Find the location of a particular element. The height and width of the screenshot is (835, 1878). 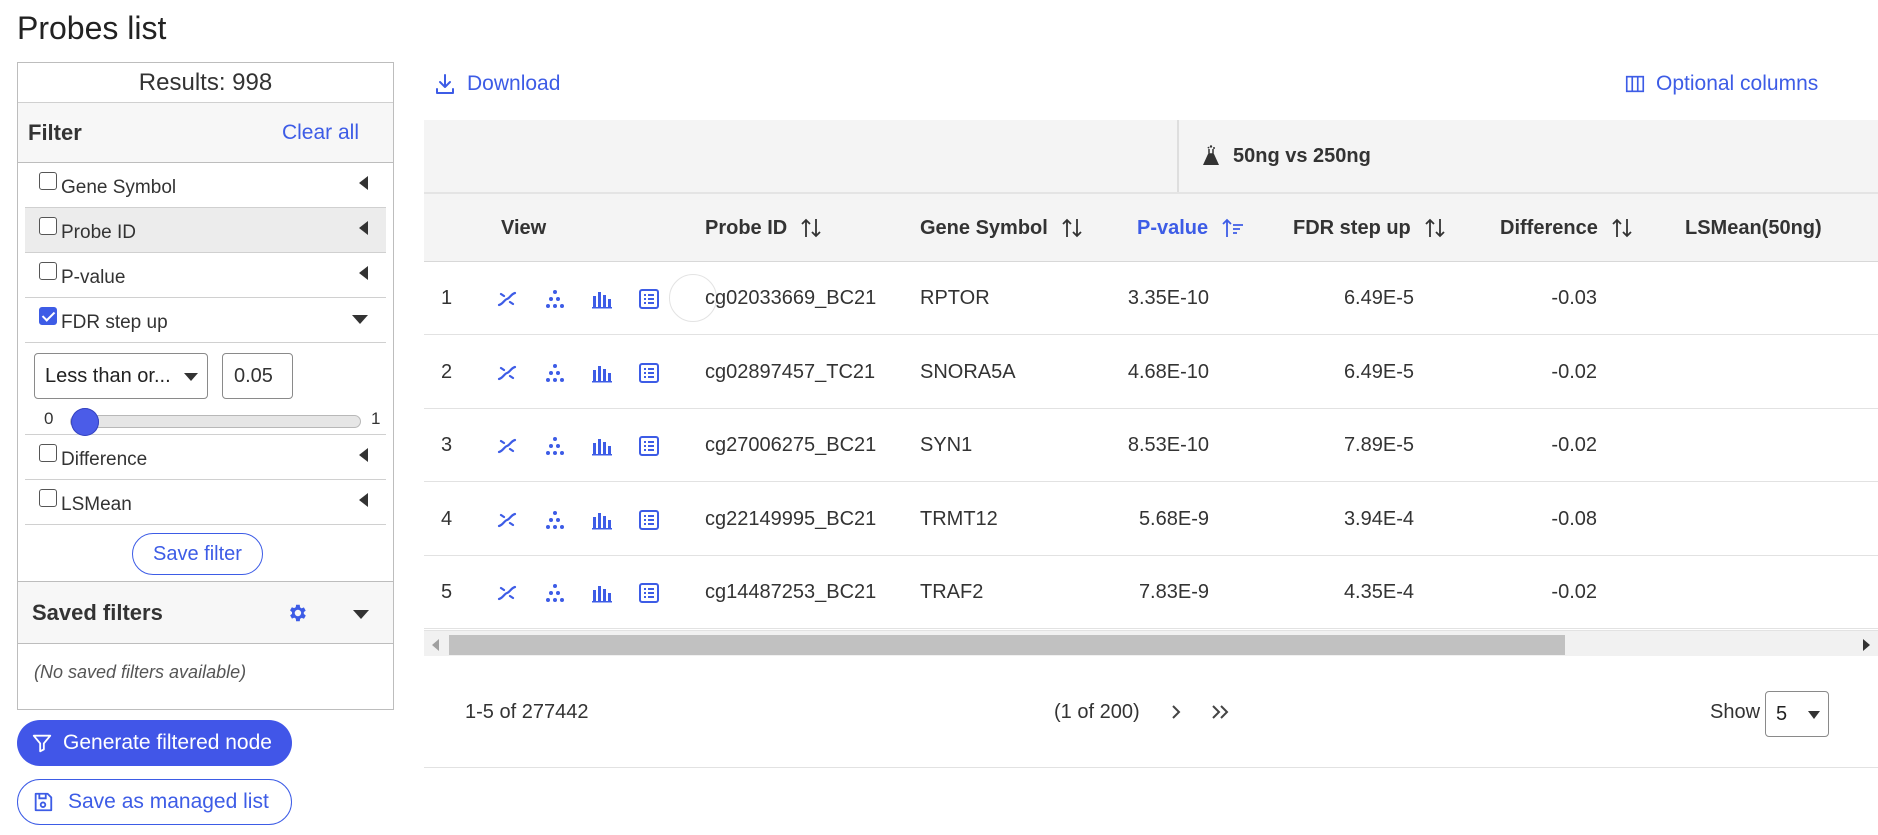

probe-id-checkbox is located at coordinates (48, 226).